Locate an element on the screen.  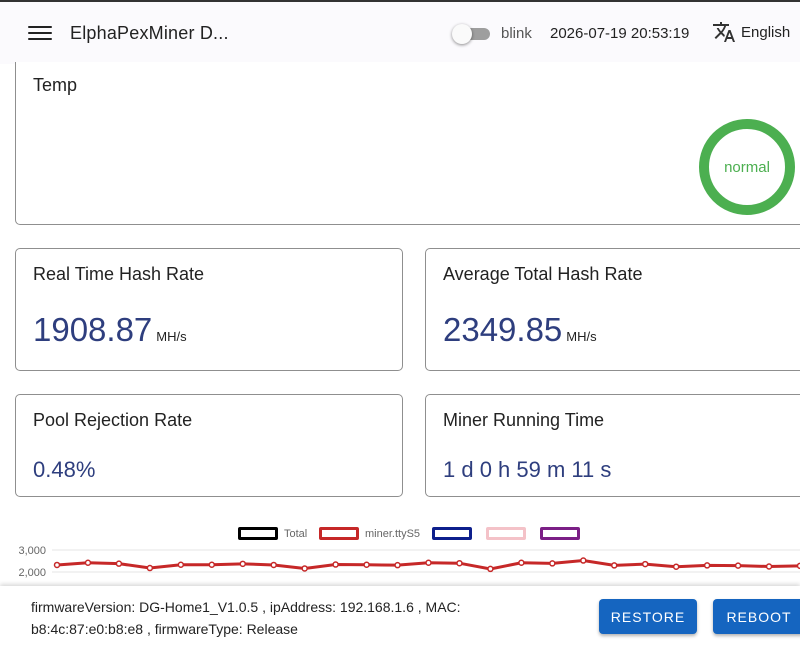
menu-icon is located at coordinates (40, 33).